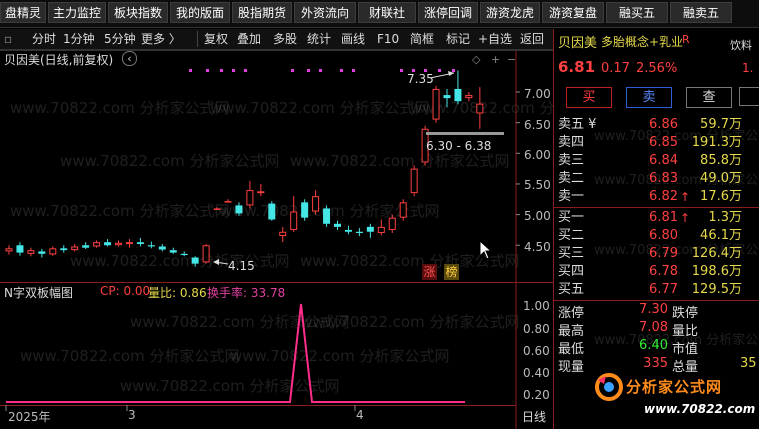 Image resolution: width=759 pixels, height=429 pixels. Describe the element at coordinates (663, 124) in the screenshot. I see `ask-price: 6.86` at that location.